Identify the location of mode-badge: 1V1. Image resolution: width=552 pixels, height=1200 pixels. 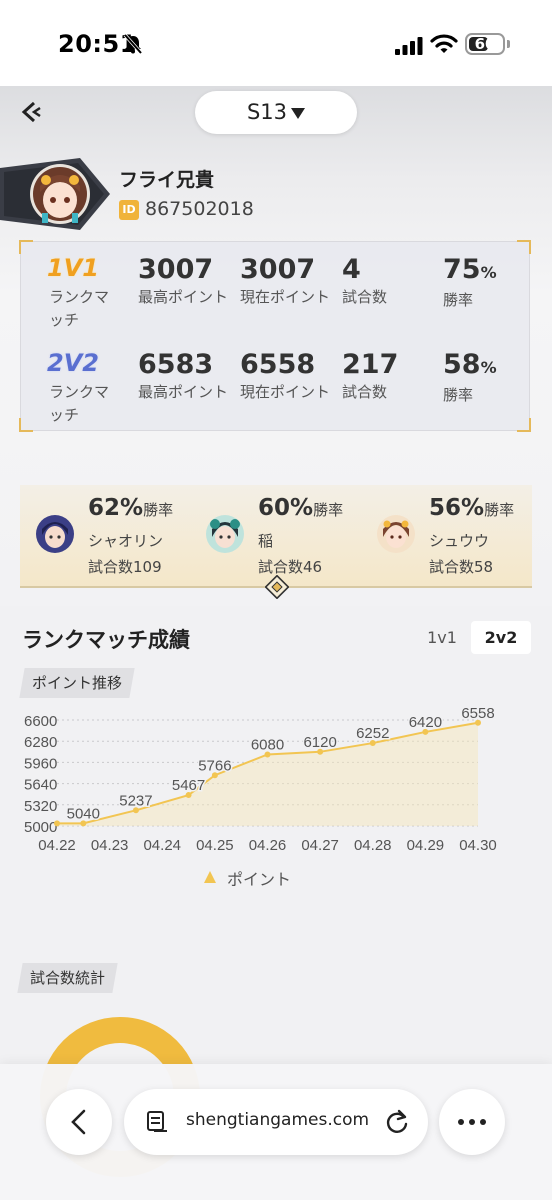
(73, 268).